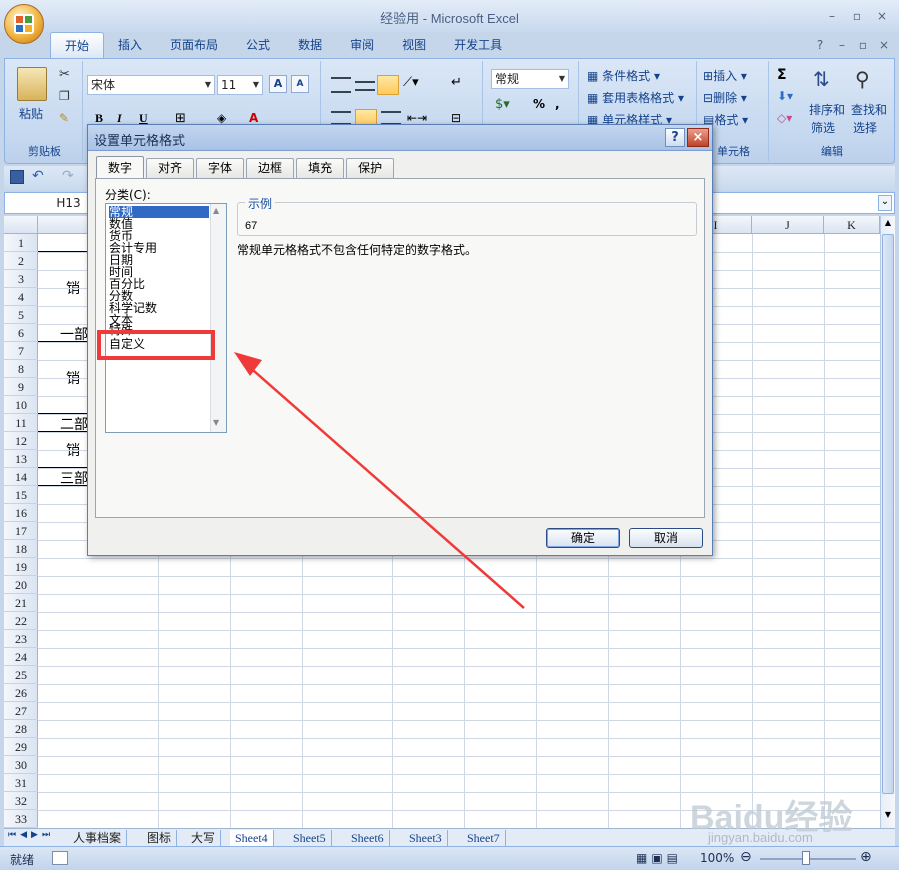  What do you see at coordinates (341, 118) in the screenshot?
I see `align-left-icon` at bounding box center [341, 118].